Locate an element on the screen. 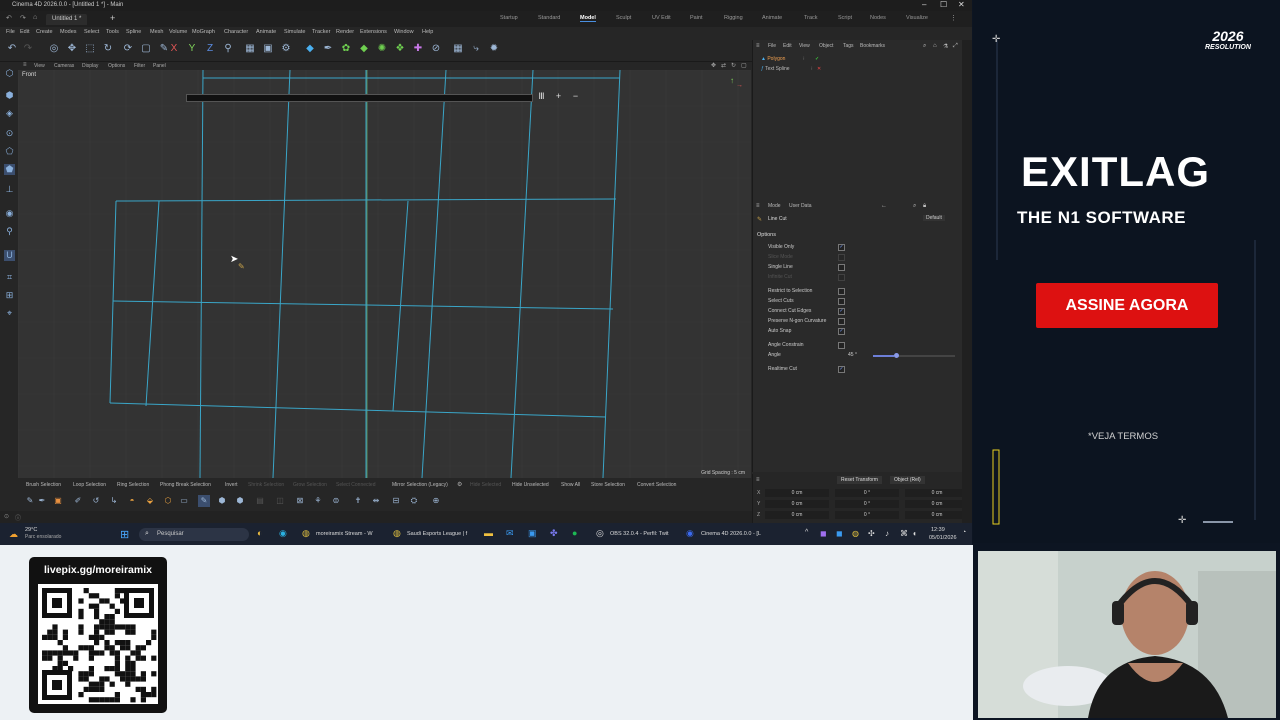 This screenshot has height=720, width=1280. layout-menu-icon: ⋮ is located at coordinates (953, 18).